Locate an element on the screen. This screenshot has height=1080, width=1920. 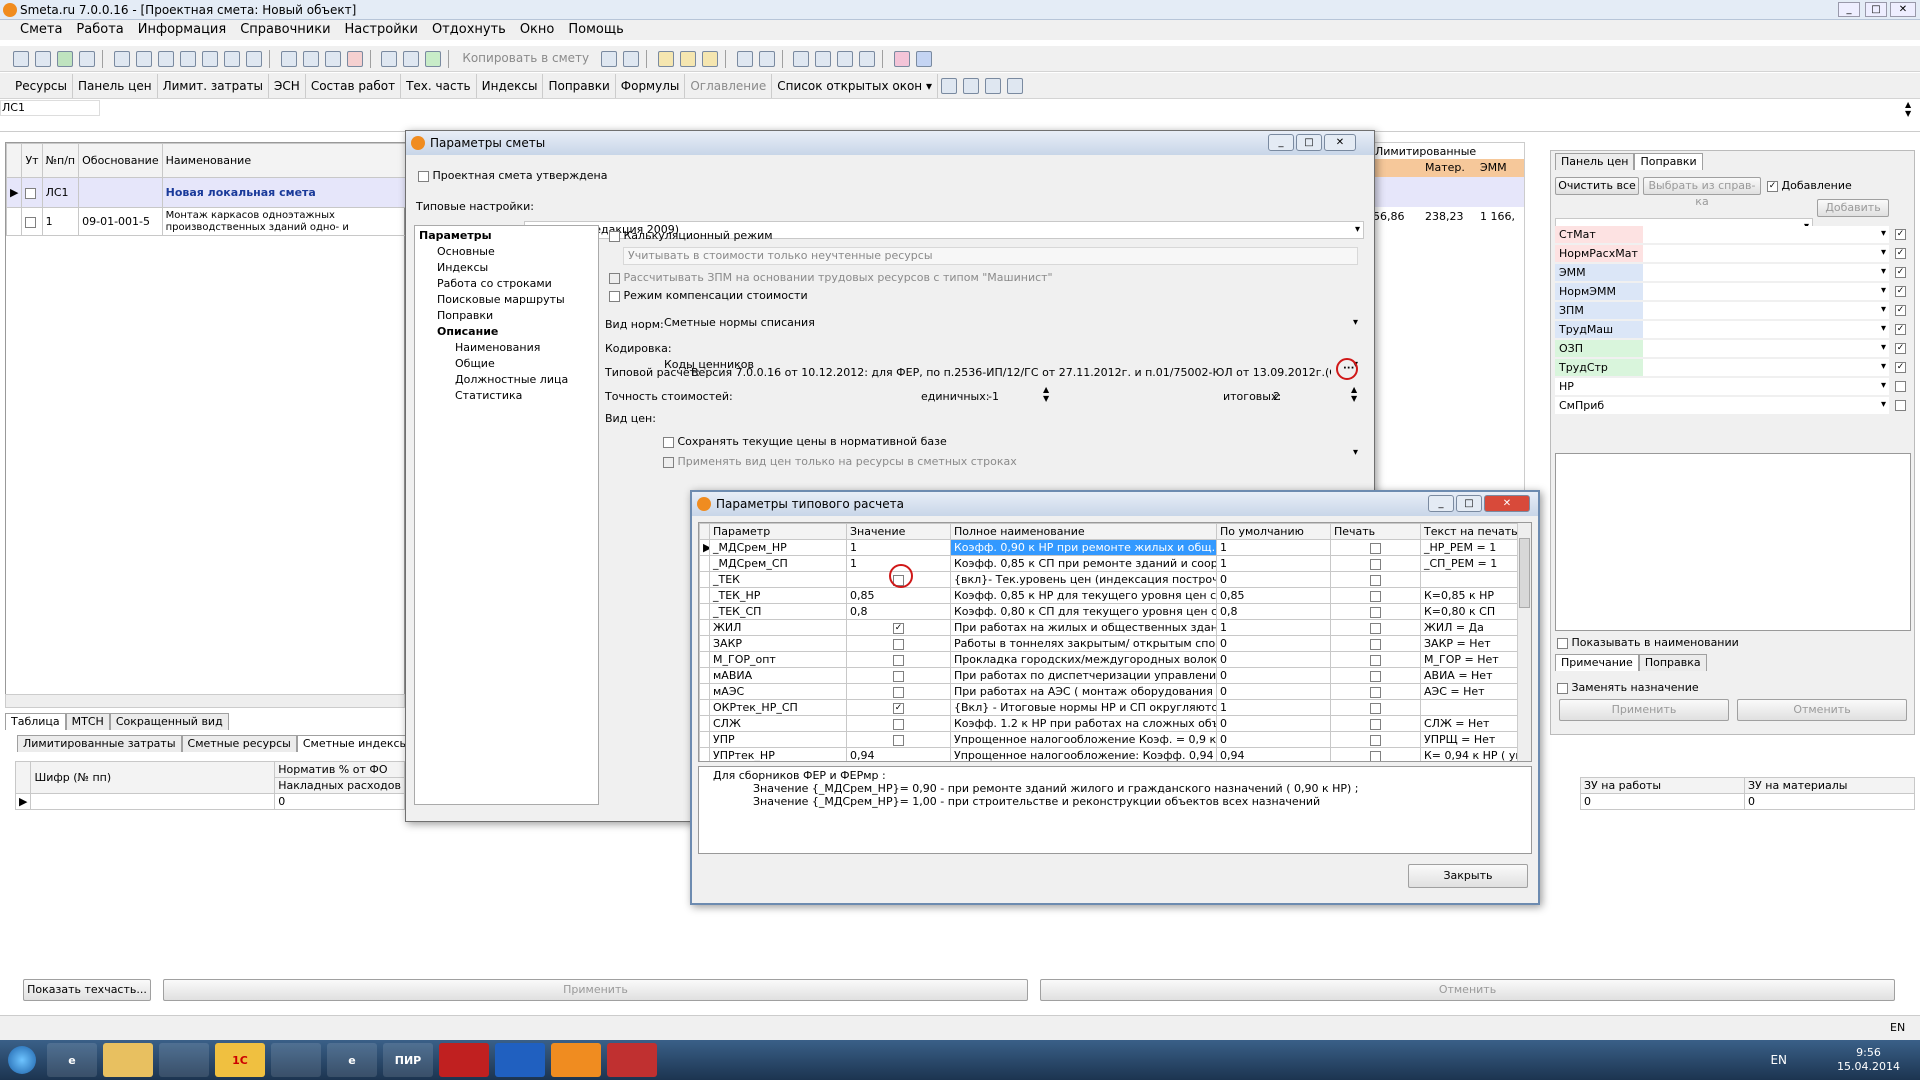
print2-icon is located at coordinates (766, 58).